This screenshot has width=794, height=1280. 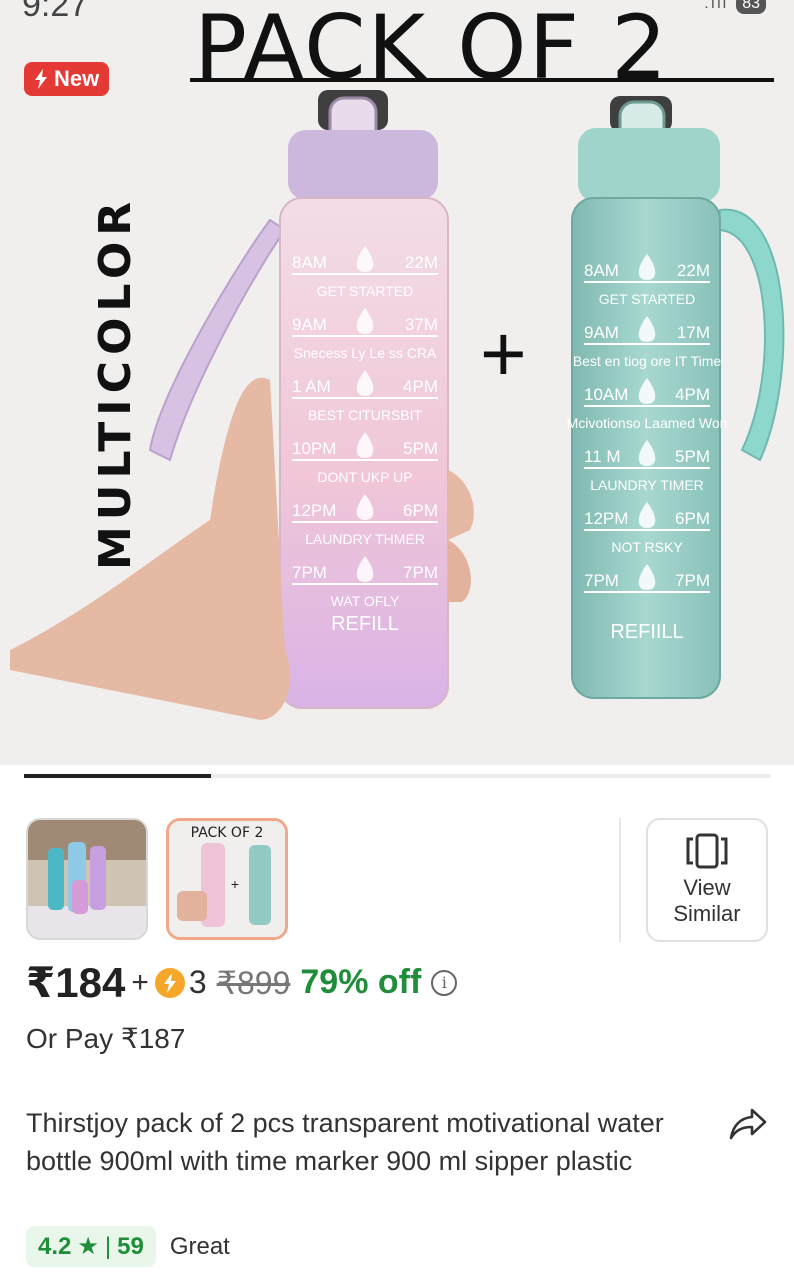 I want to click on pink-time-left: 10PM, so click(x=314, y=448).